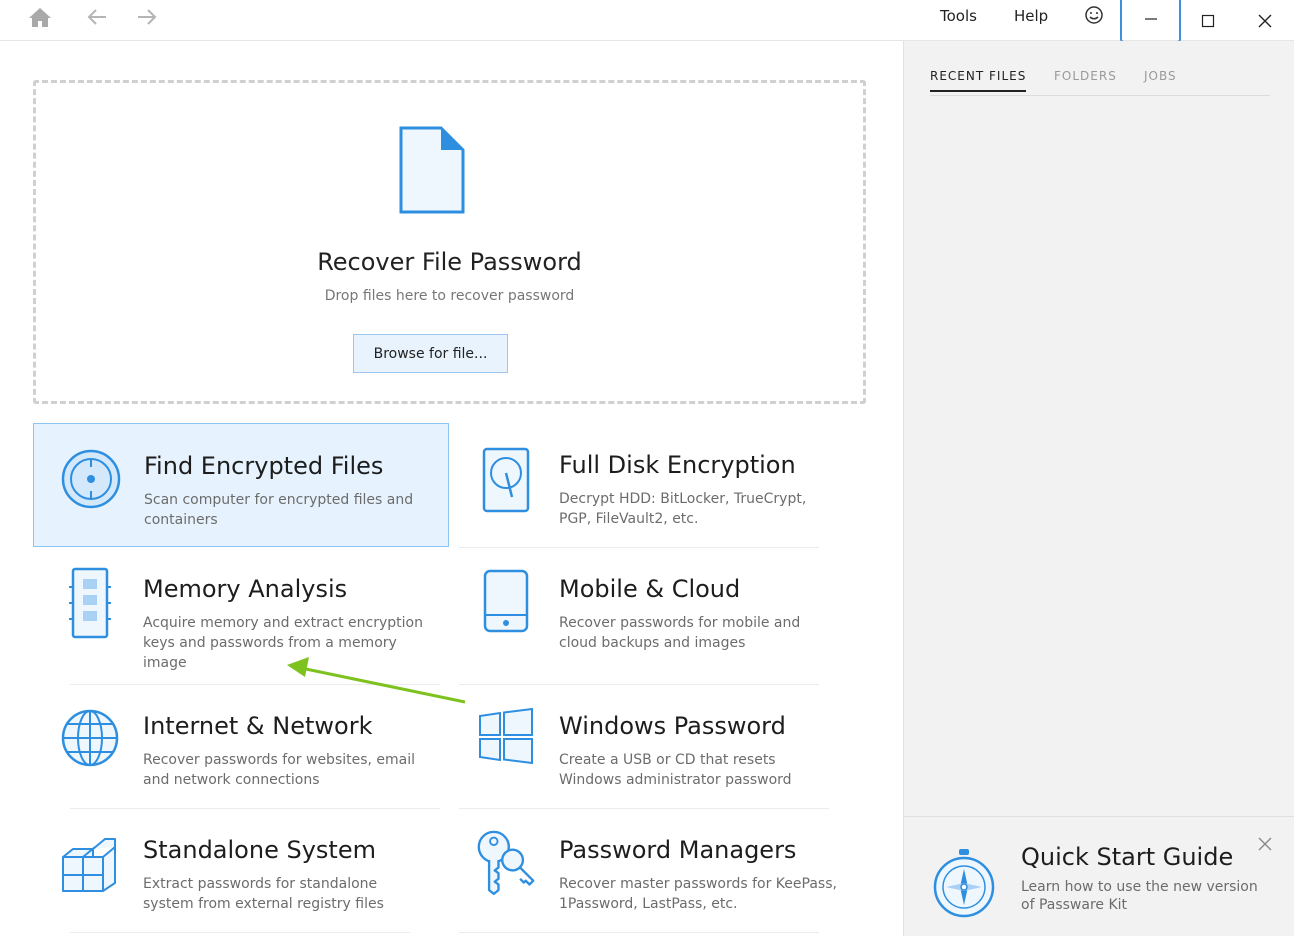 This screenshot has height=936, width=1294. Describe the element at coordinates (506, 482) in the screenshot. I see `hard-disk-icon` at that location.